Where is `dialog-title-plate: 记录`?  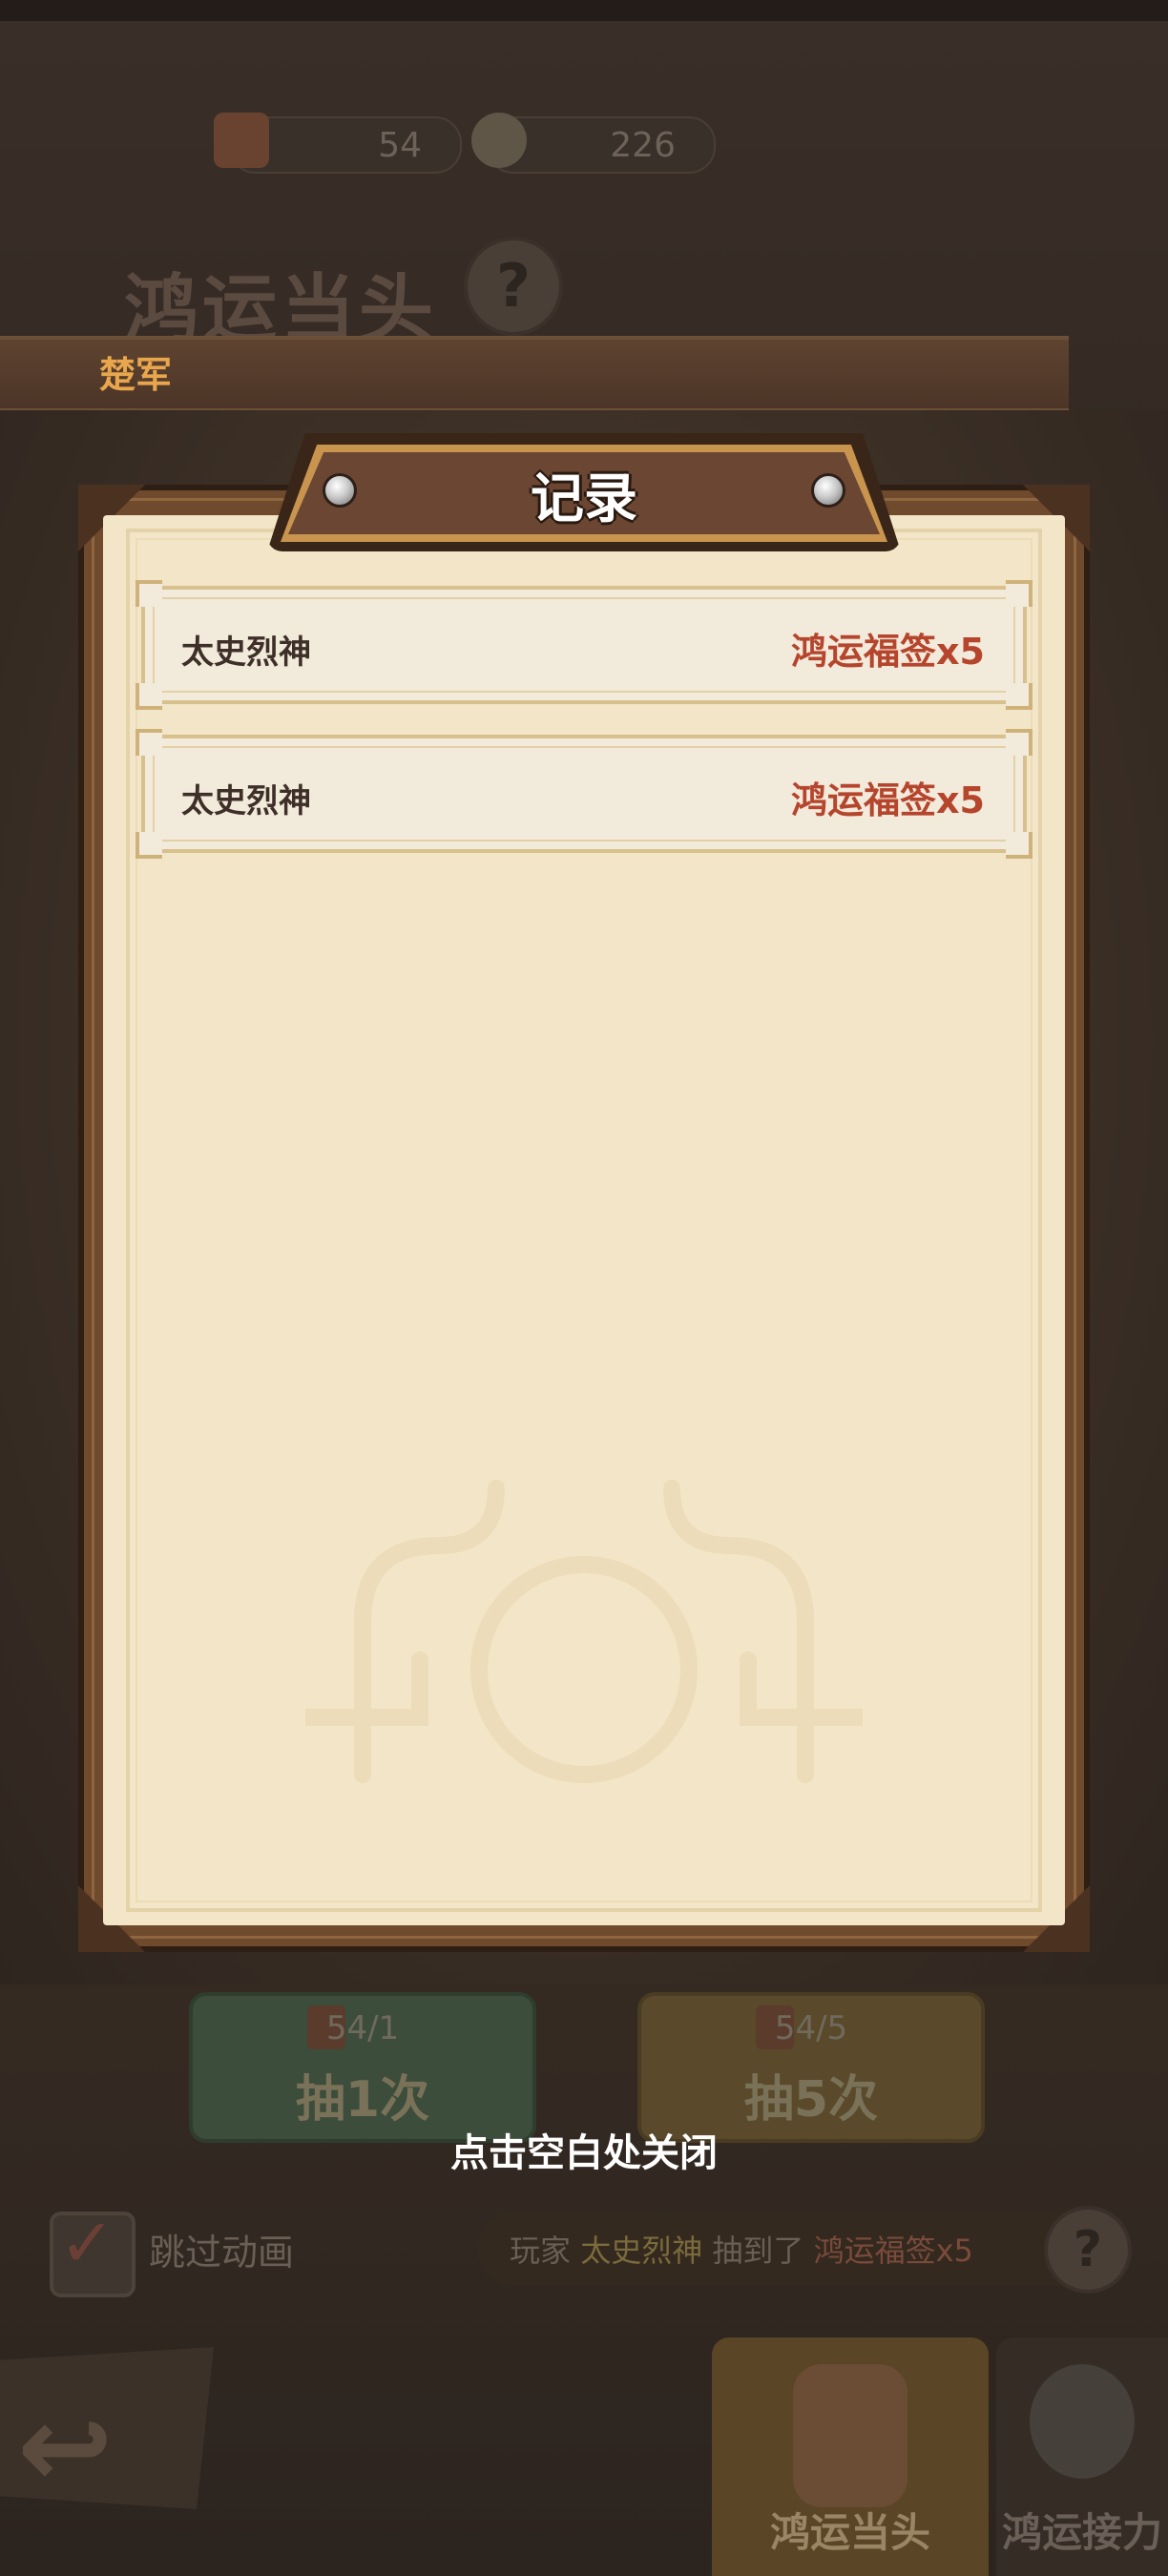
dialog-title-plate: 记录 is located at coordinates (584, 492).